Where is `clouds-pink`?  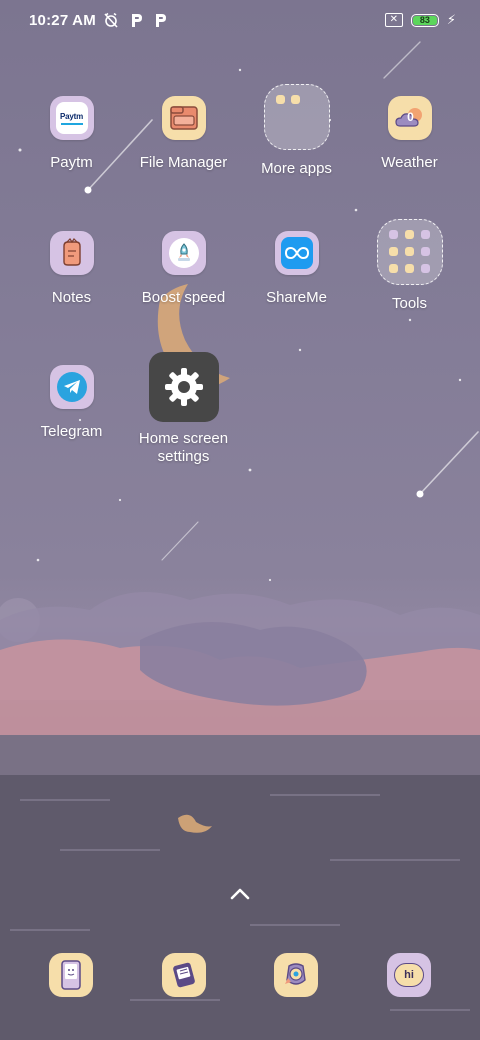
clouds-pink is located at coordinates (240, 687).